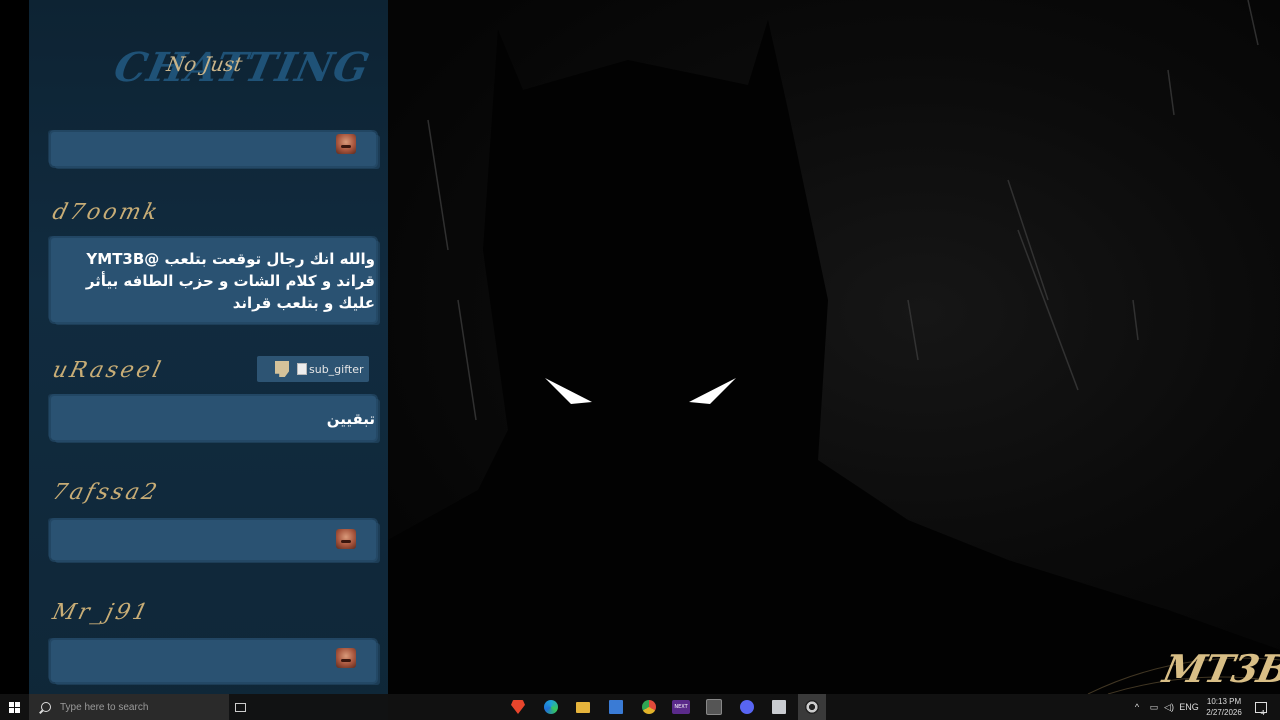 The image size is (1280, 720). I want to click on windows-logo-icon, so click(14, 707).